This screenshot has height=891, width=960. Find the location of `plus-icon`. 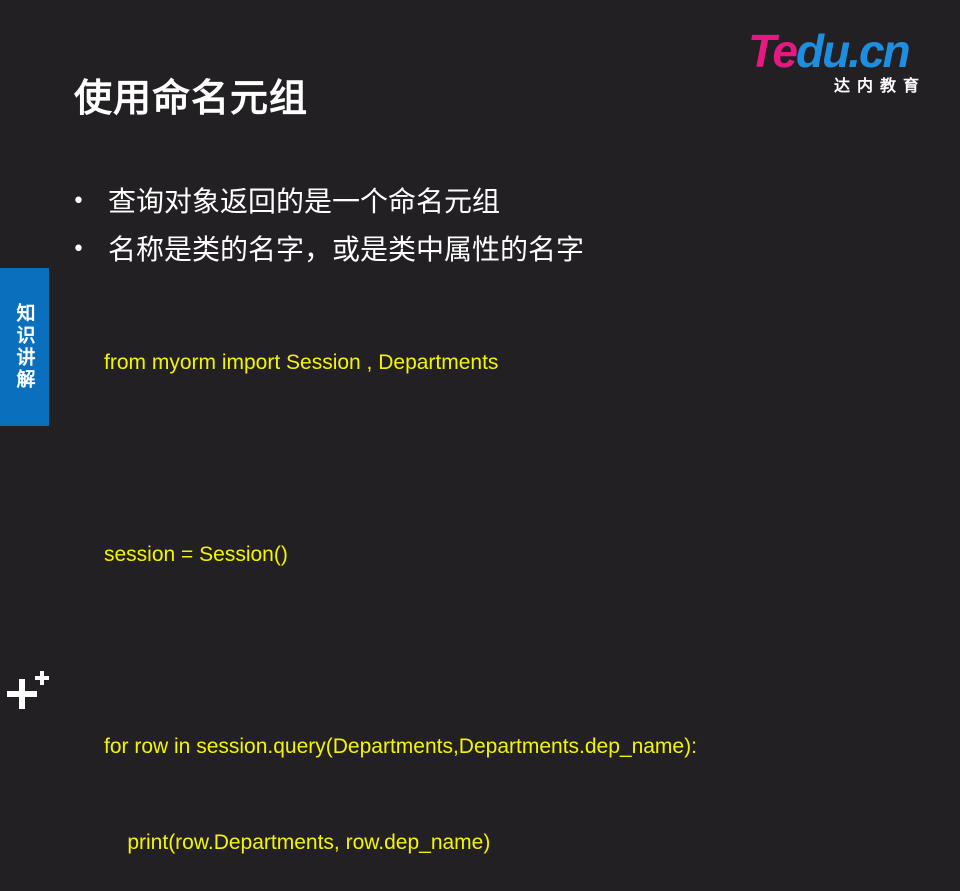

plus-icon is located at coordinates (29, 690).